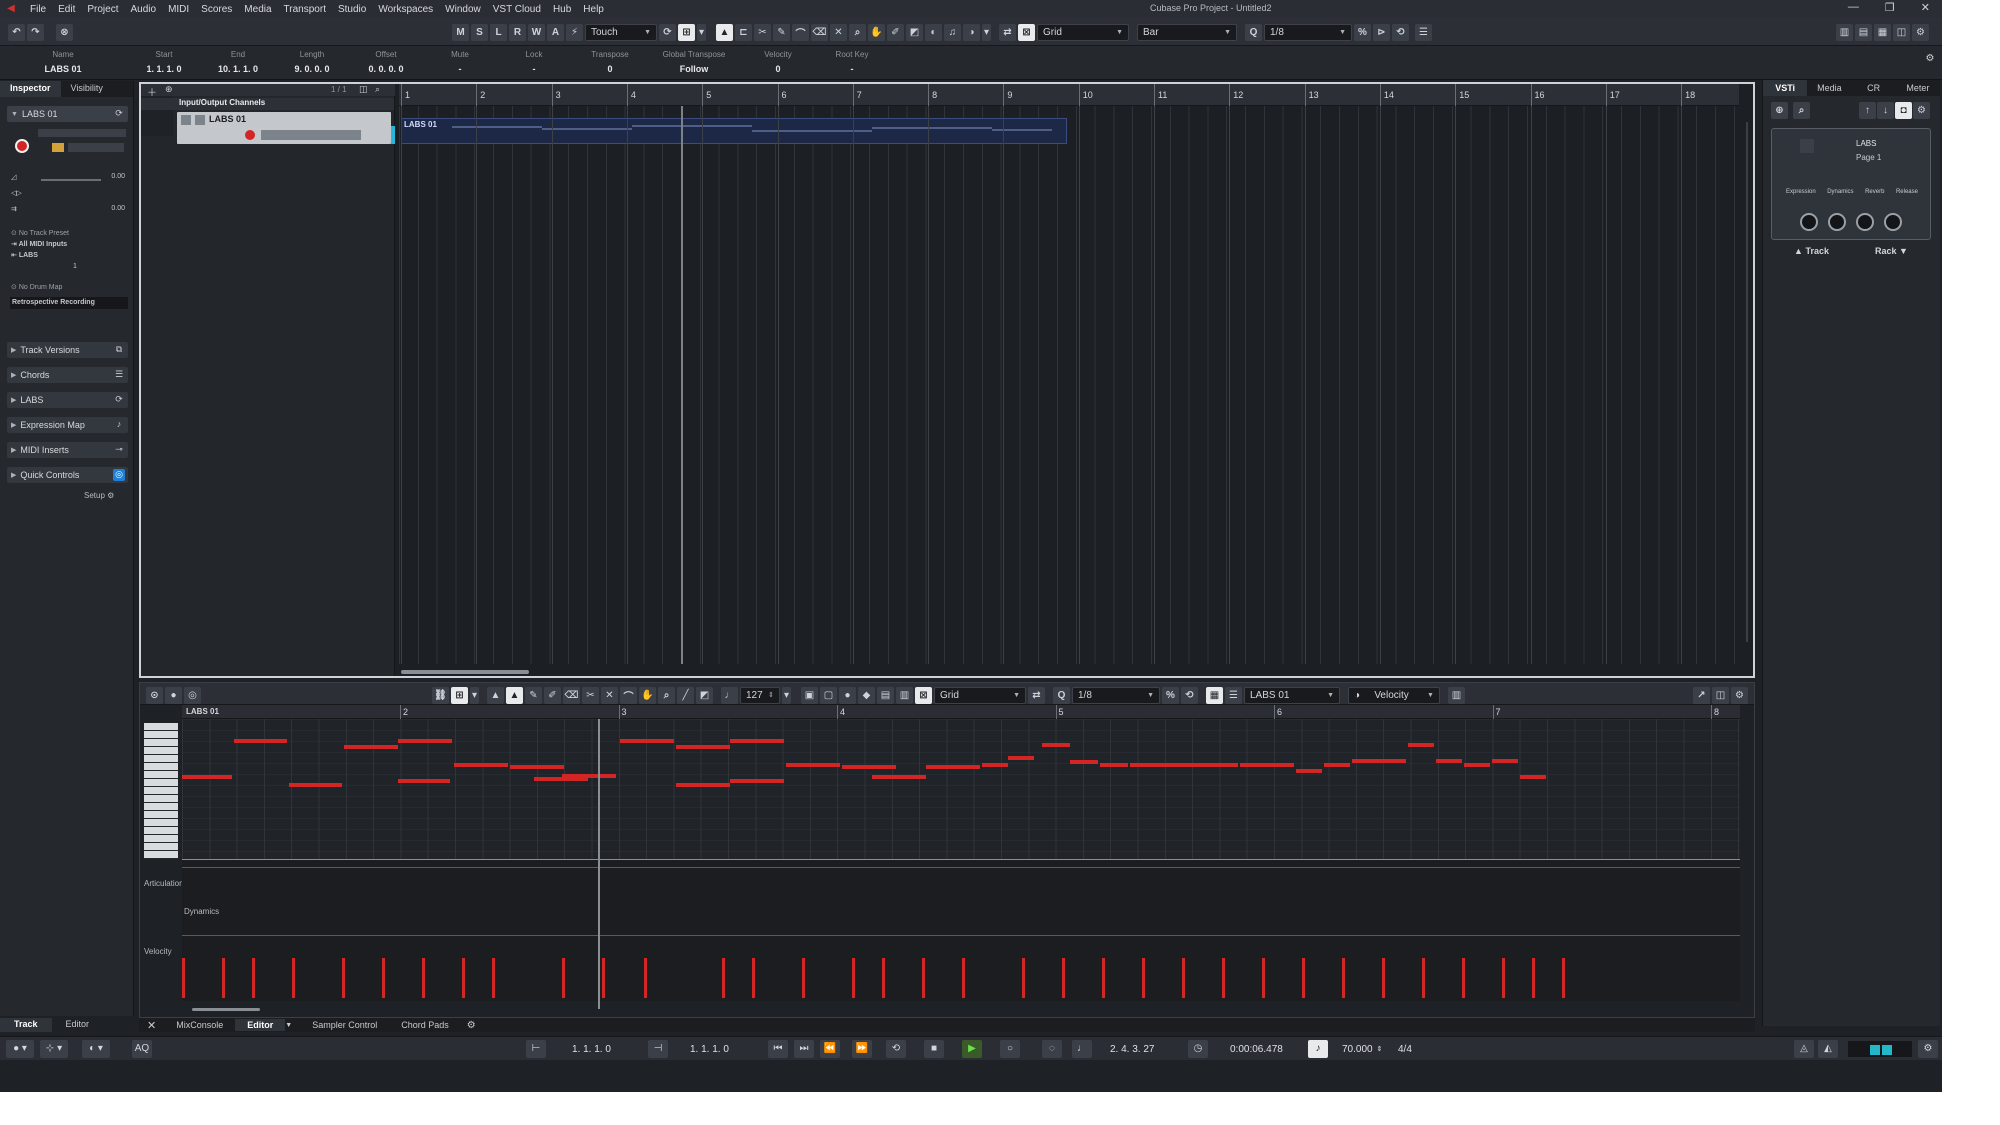 This screenshot has width=2000, height=1125. Describe the element at coordinates (99, 495) in the screenshot. I see `setup-link: Setup ⚙` at that location.